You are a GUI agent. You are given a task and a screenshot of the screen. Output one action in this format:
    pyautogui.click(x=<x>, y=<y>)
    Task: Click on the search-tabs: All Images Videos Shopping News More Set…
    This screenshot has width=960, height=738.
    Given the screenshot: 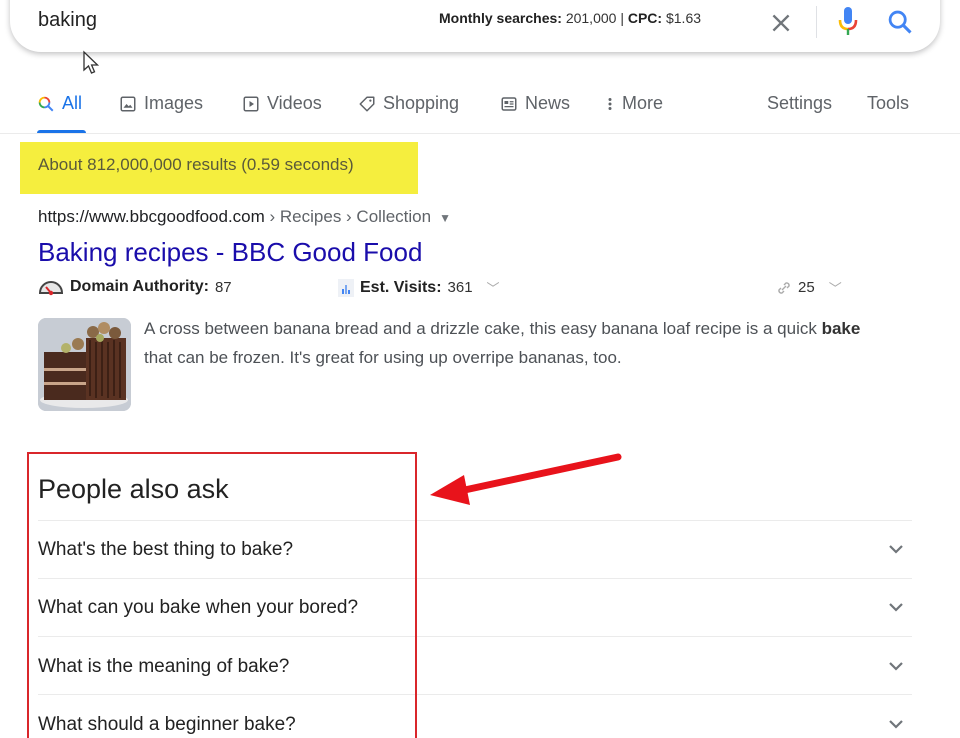 What is the action you would take?
    pyautogui.click(x=480, y=110)
    